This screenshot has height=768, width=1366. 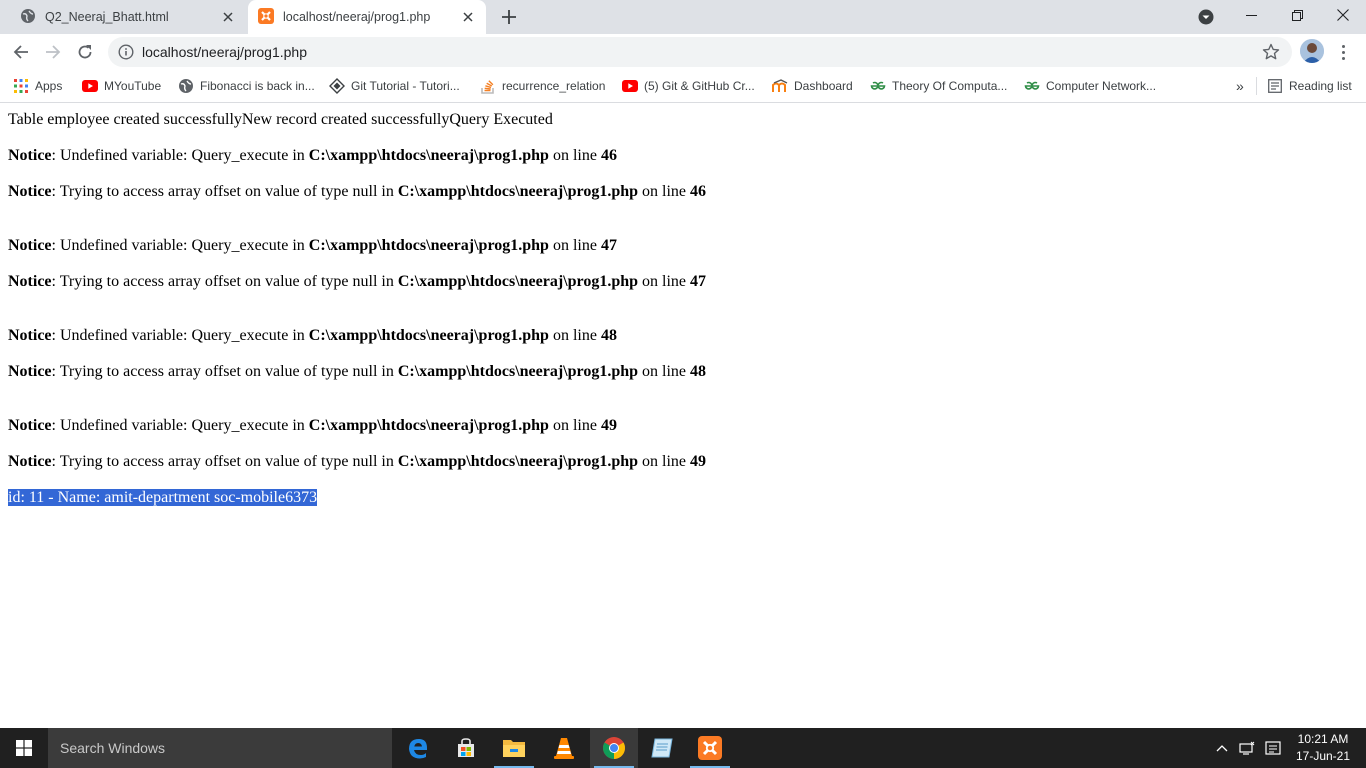 I want to click on taskbar-file-explorer, so click(x=514, y=748).